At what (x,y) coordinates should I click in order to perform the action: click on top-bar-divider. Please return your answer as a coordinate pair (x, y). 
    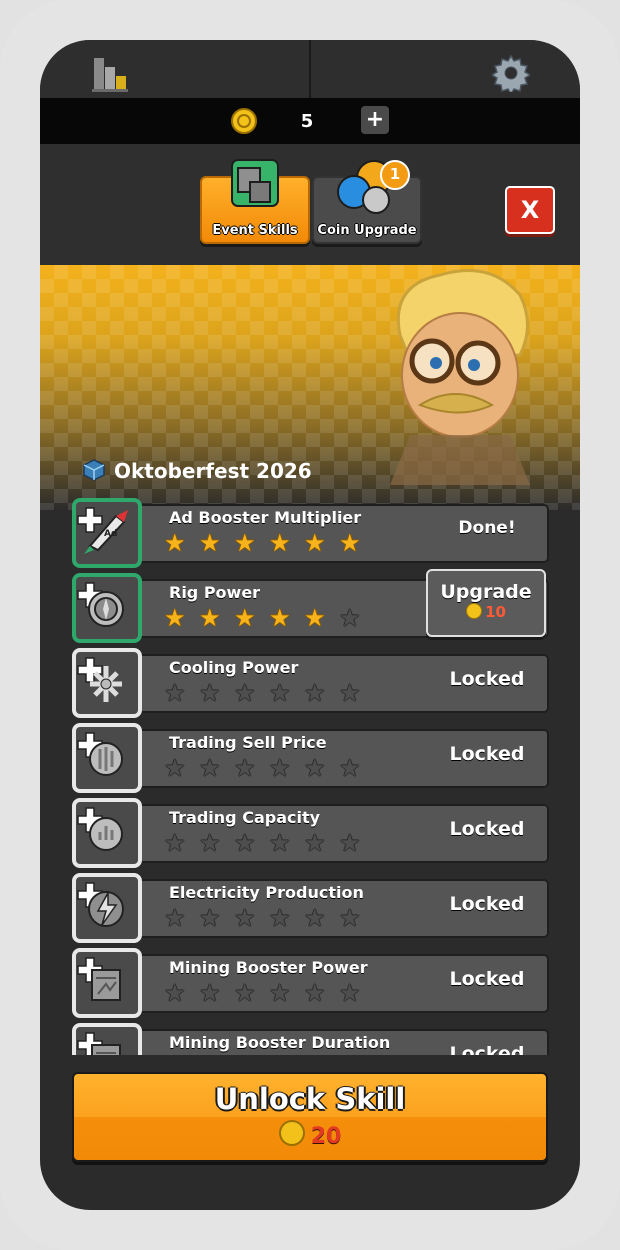
    Looking at the image, I should click on (310, 69).